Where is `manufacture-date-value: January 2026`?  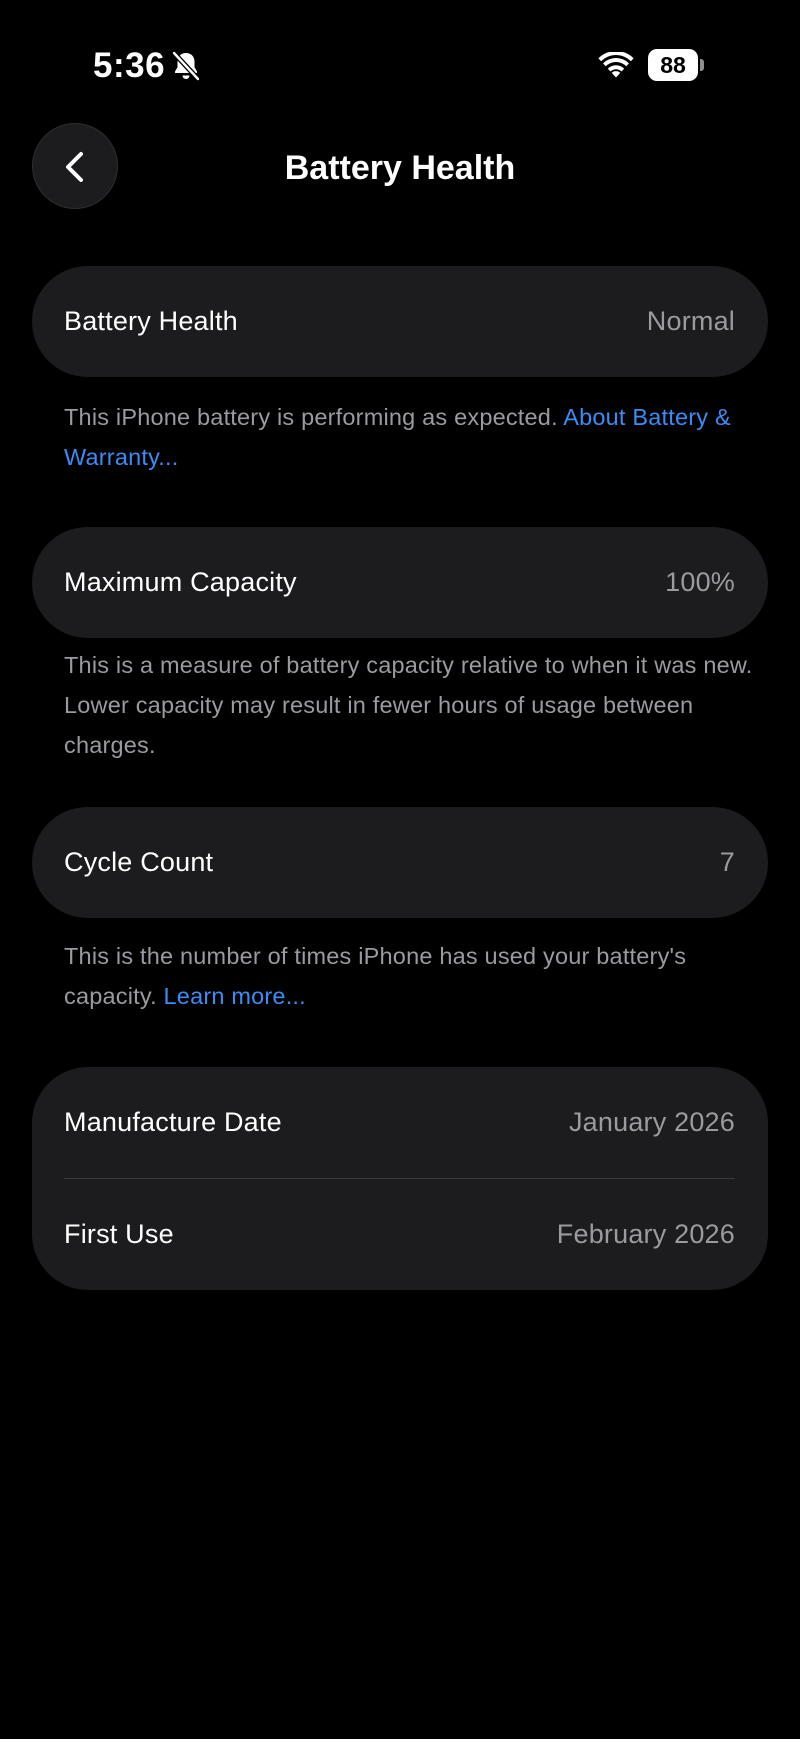 manufacture-date-value: January 2026 is located at coordinates (651, 1122).